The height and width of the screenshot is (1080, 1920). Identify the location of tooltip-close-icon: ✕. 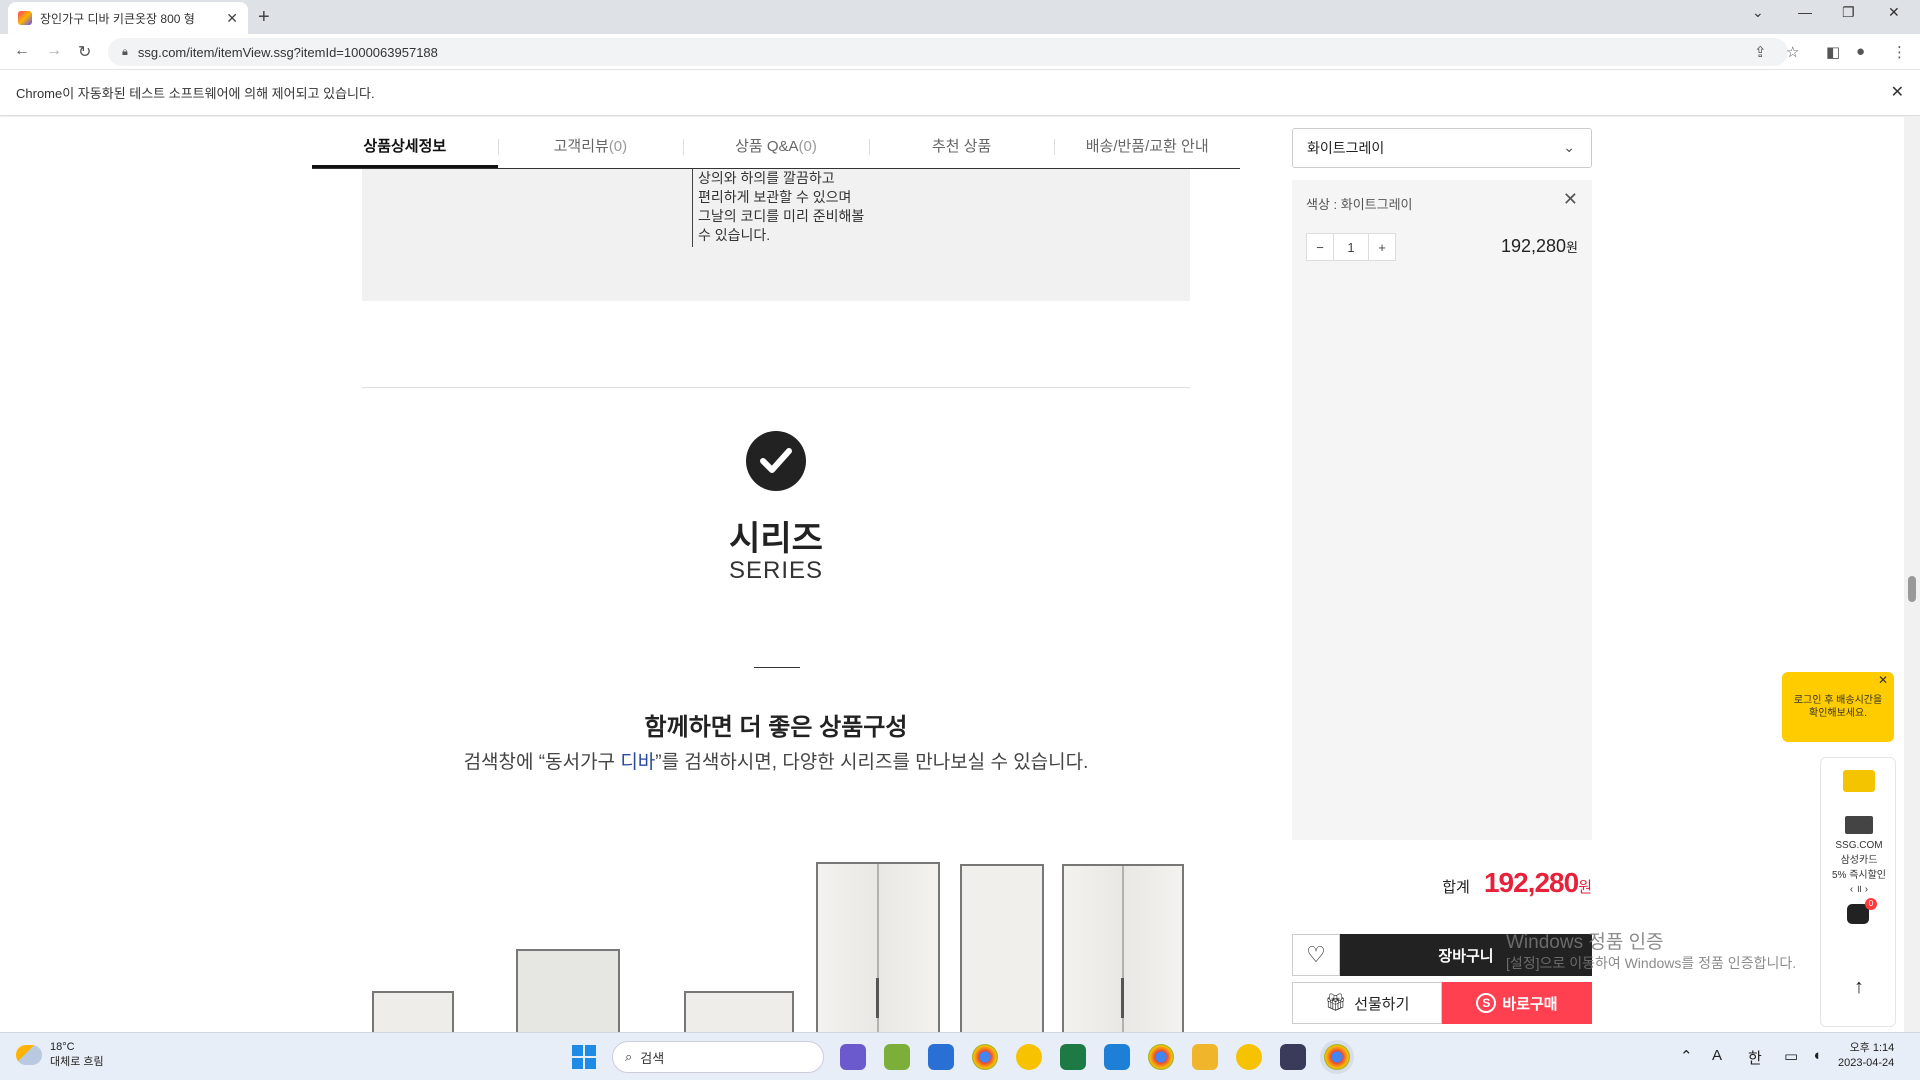
(1883, 680).